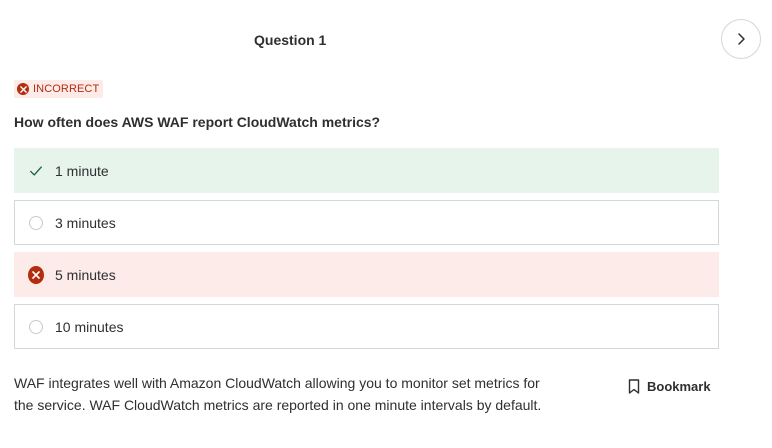 This screenshot has height=448, width=772. Describe the element at coordinates (366, 170) in the screenshot. I see `answer-option-1: 1 minute` at that location.